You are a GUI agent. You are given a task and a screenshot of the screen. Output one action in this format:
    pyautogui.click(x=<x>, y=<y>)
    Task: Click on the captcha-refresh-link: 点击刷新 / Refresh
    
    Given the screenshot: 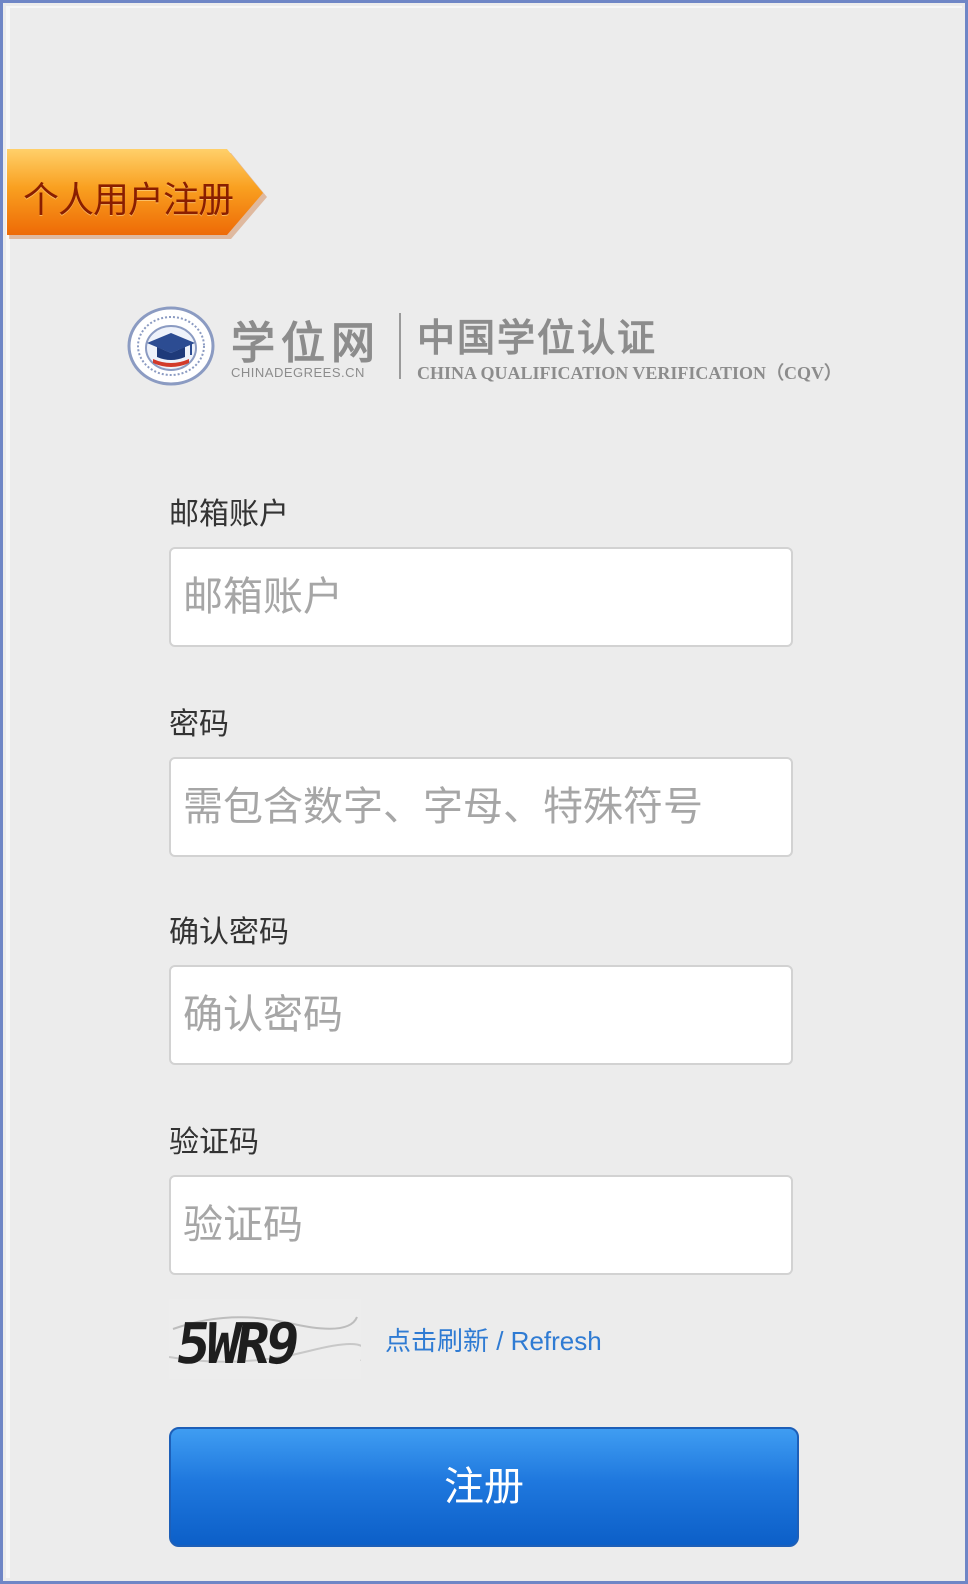 What is the action you would take?
    pyautogui.click(x=493, y=1339)
    